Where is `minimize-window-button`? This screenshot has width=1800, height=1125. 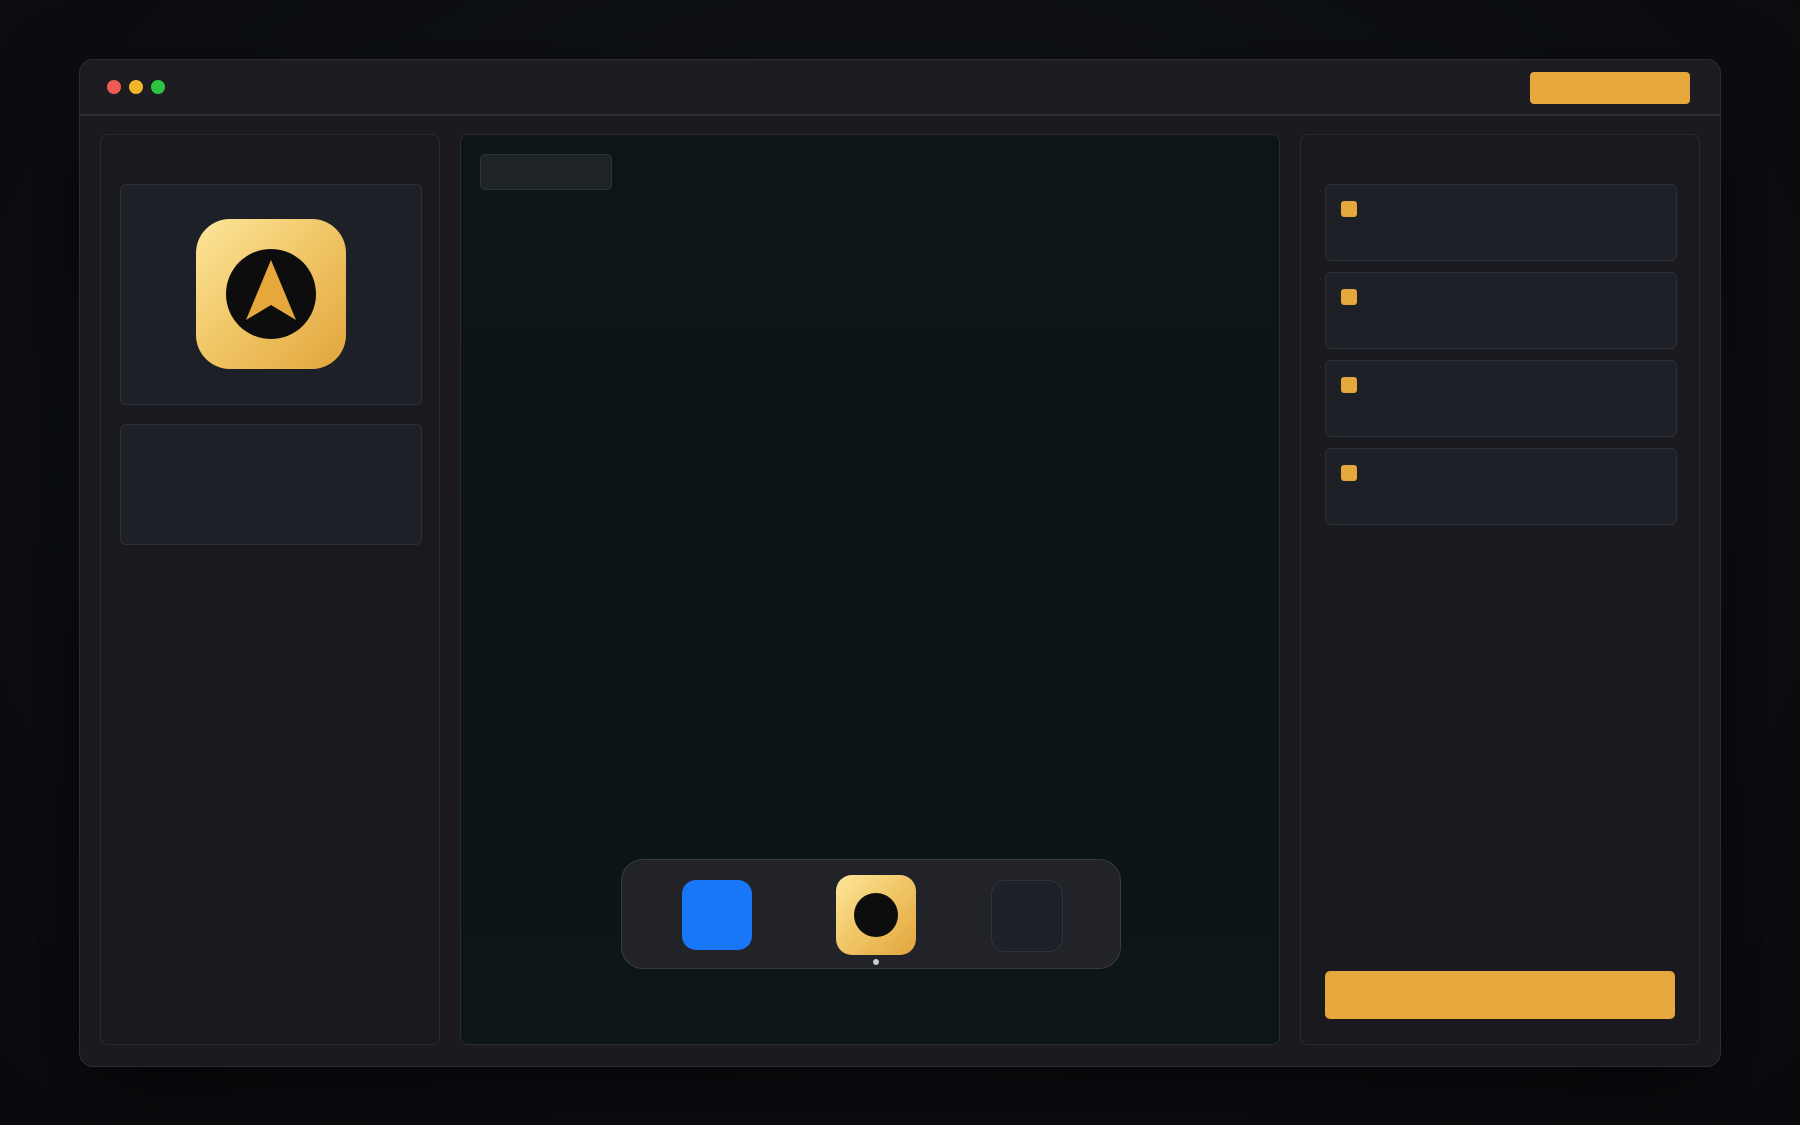 minimize-window-button is located at coordinates (136, 87).